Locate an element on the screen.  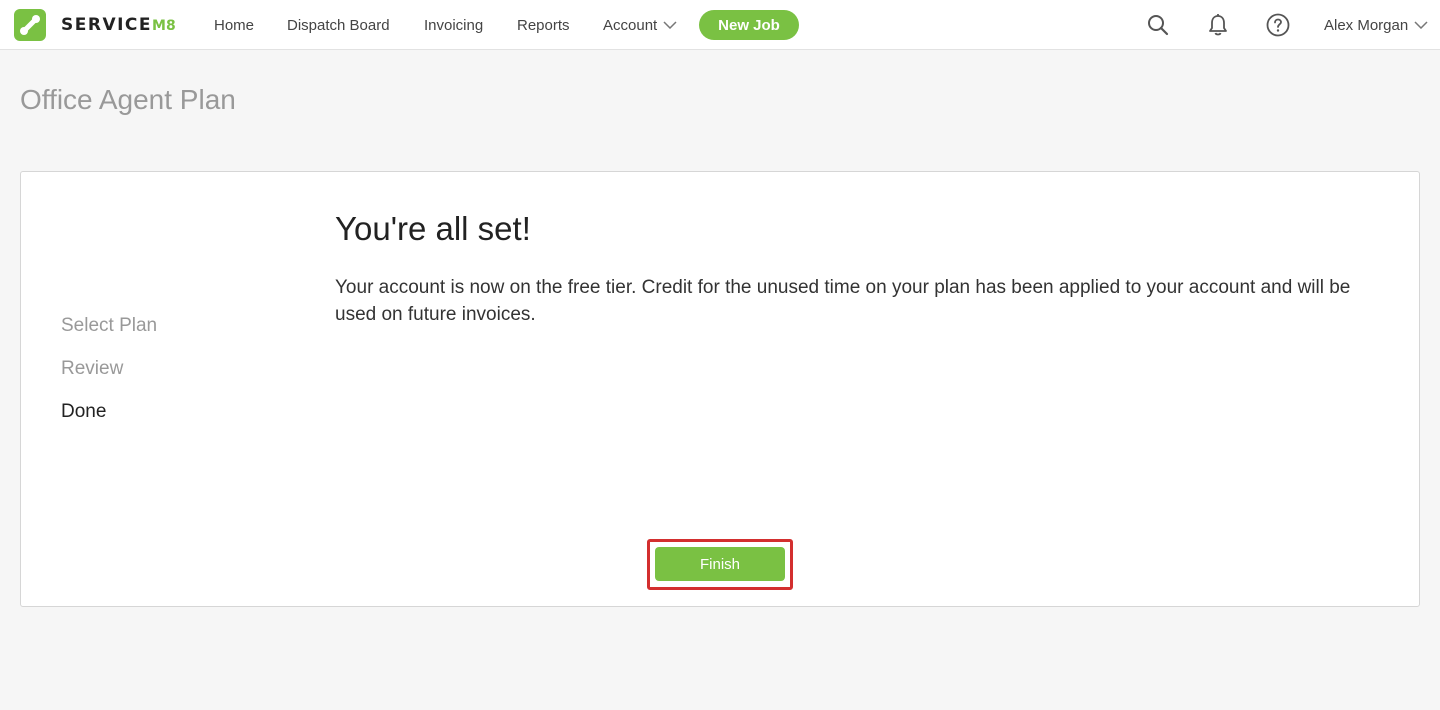
nav-dispatch-board: Dispatch Board is located at coordinates (338, 25).